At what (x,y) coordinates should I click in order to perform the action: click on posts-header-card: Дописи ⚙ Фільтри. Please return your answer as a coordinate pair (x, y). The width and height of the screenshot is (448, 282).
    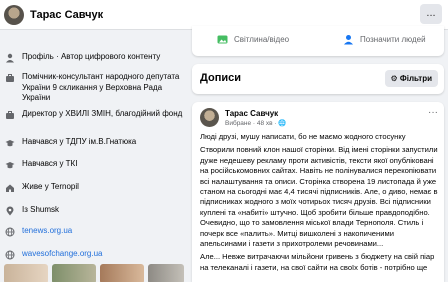
    Looking at the image, I should click on (318, 79).